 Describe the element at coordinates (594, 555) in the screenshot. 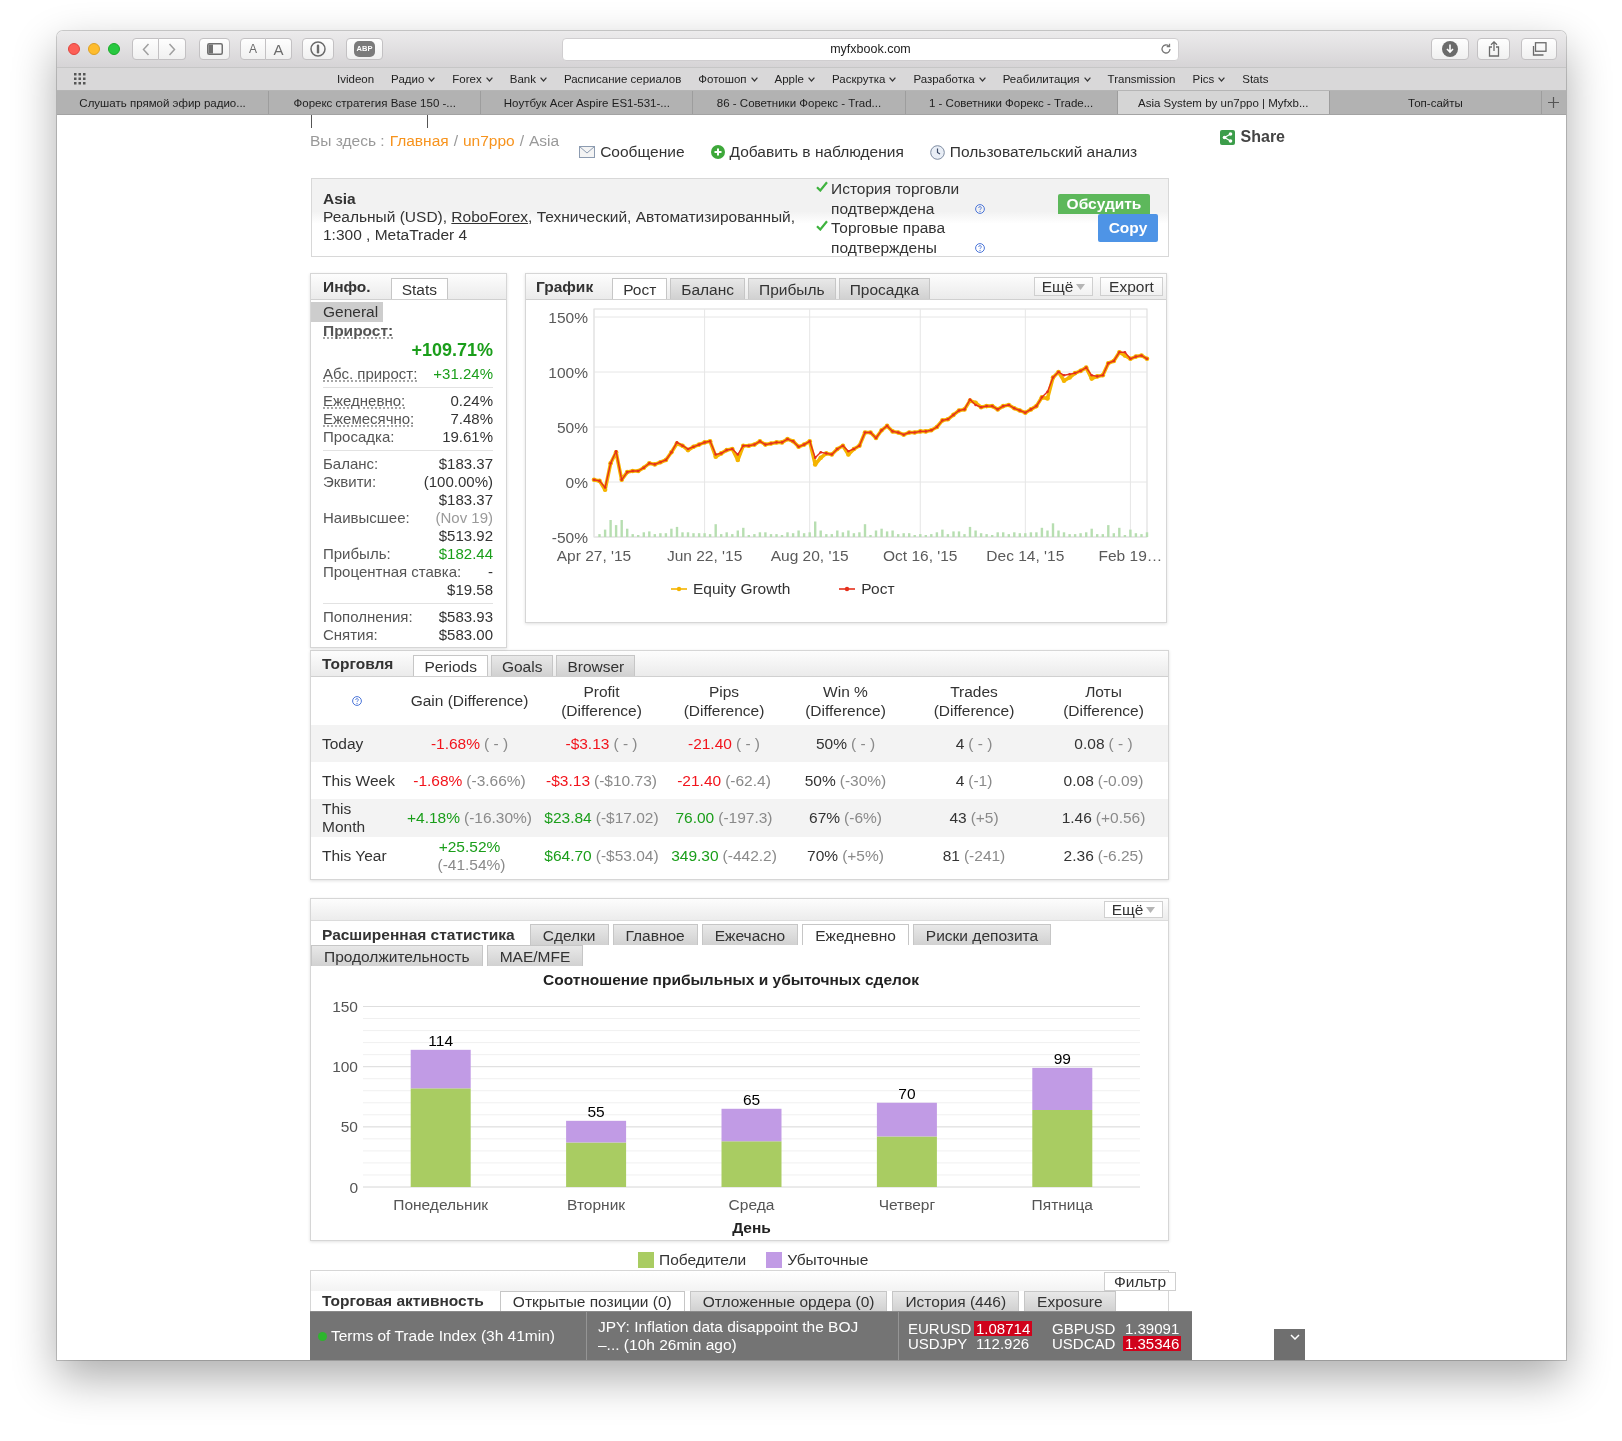

I see `axis-label: Apr 27, '15` at that location.